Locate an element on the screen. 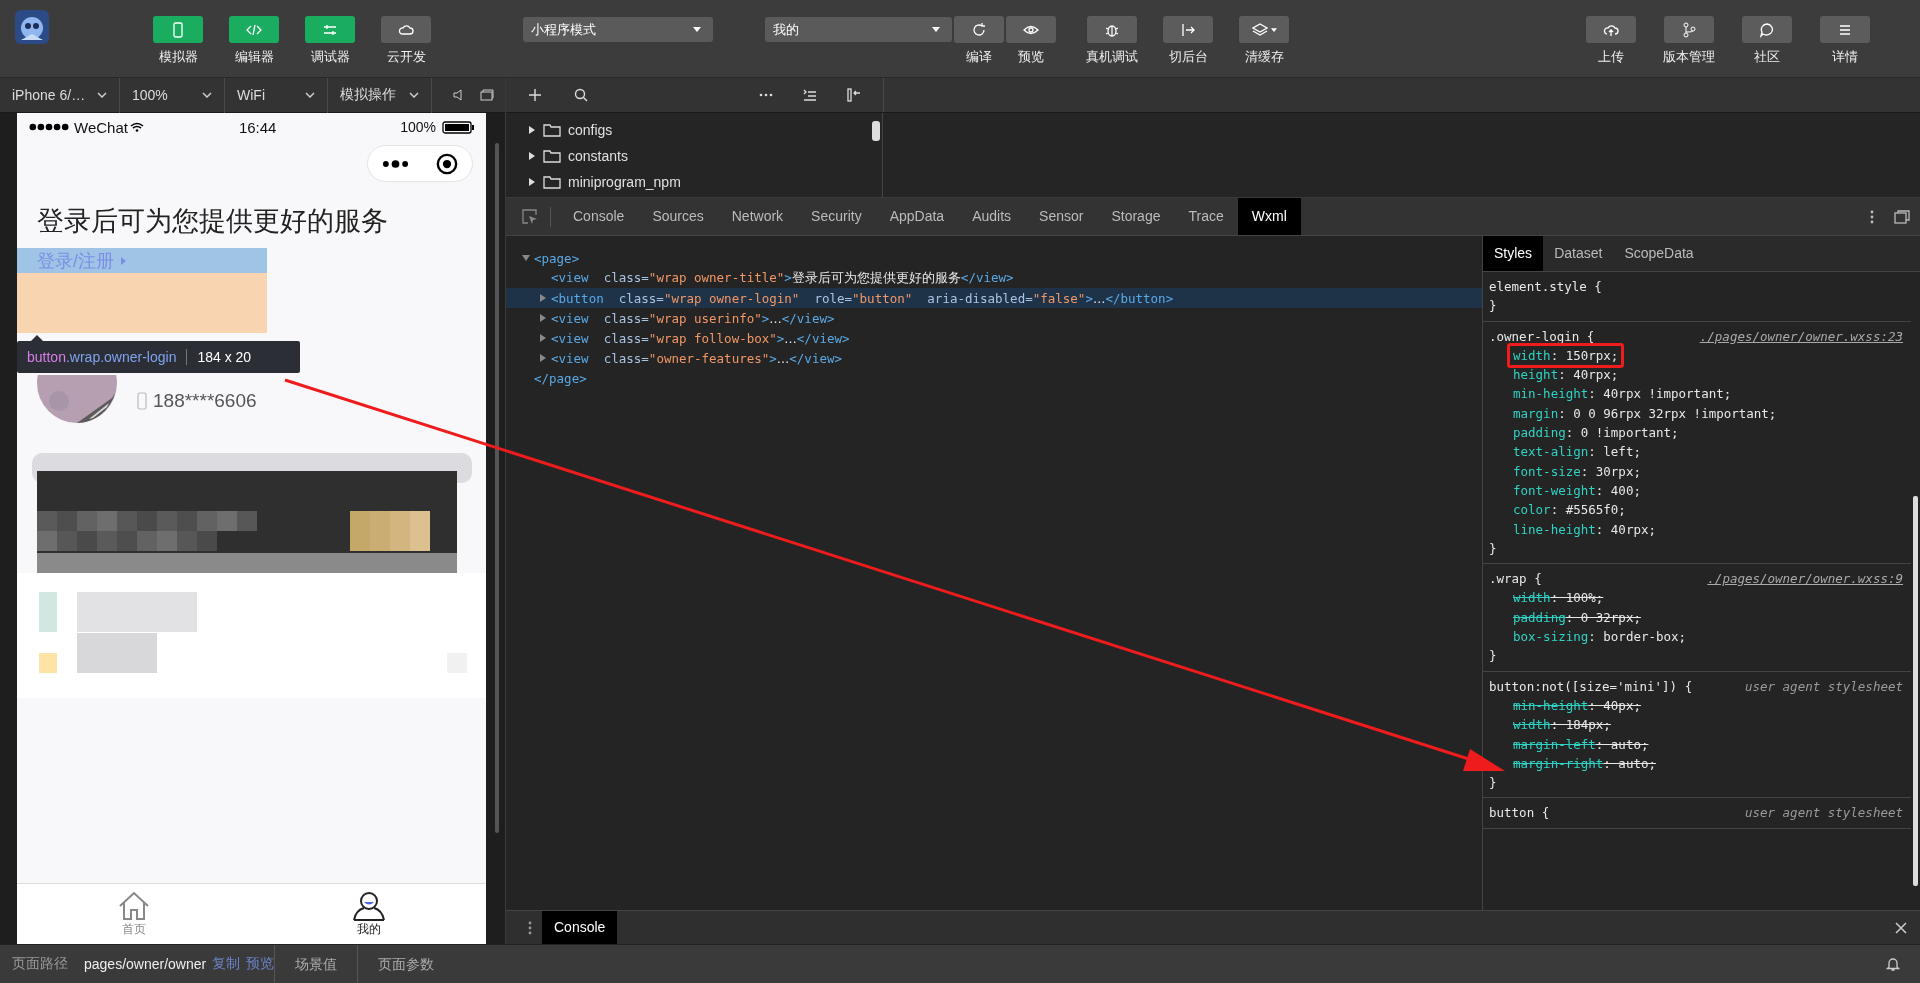 Image resolution: width=1920 pixels, height=983 pixels. devtools-tab: Sources is located at coordinates (678, 216).